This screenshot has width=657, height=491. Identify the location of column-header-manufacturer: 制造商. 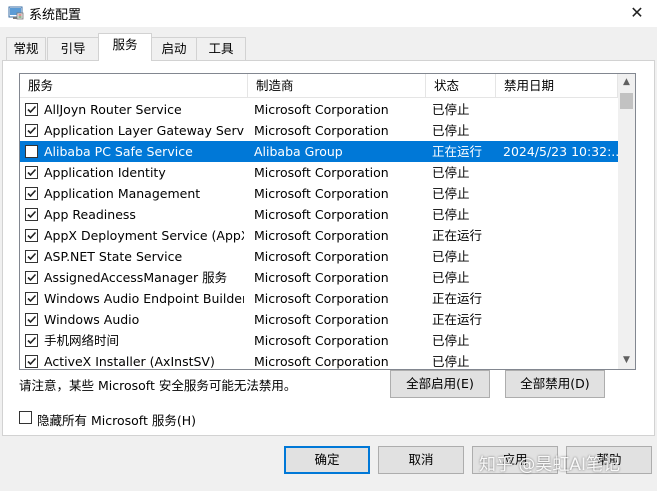
(337, 86).